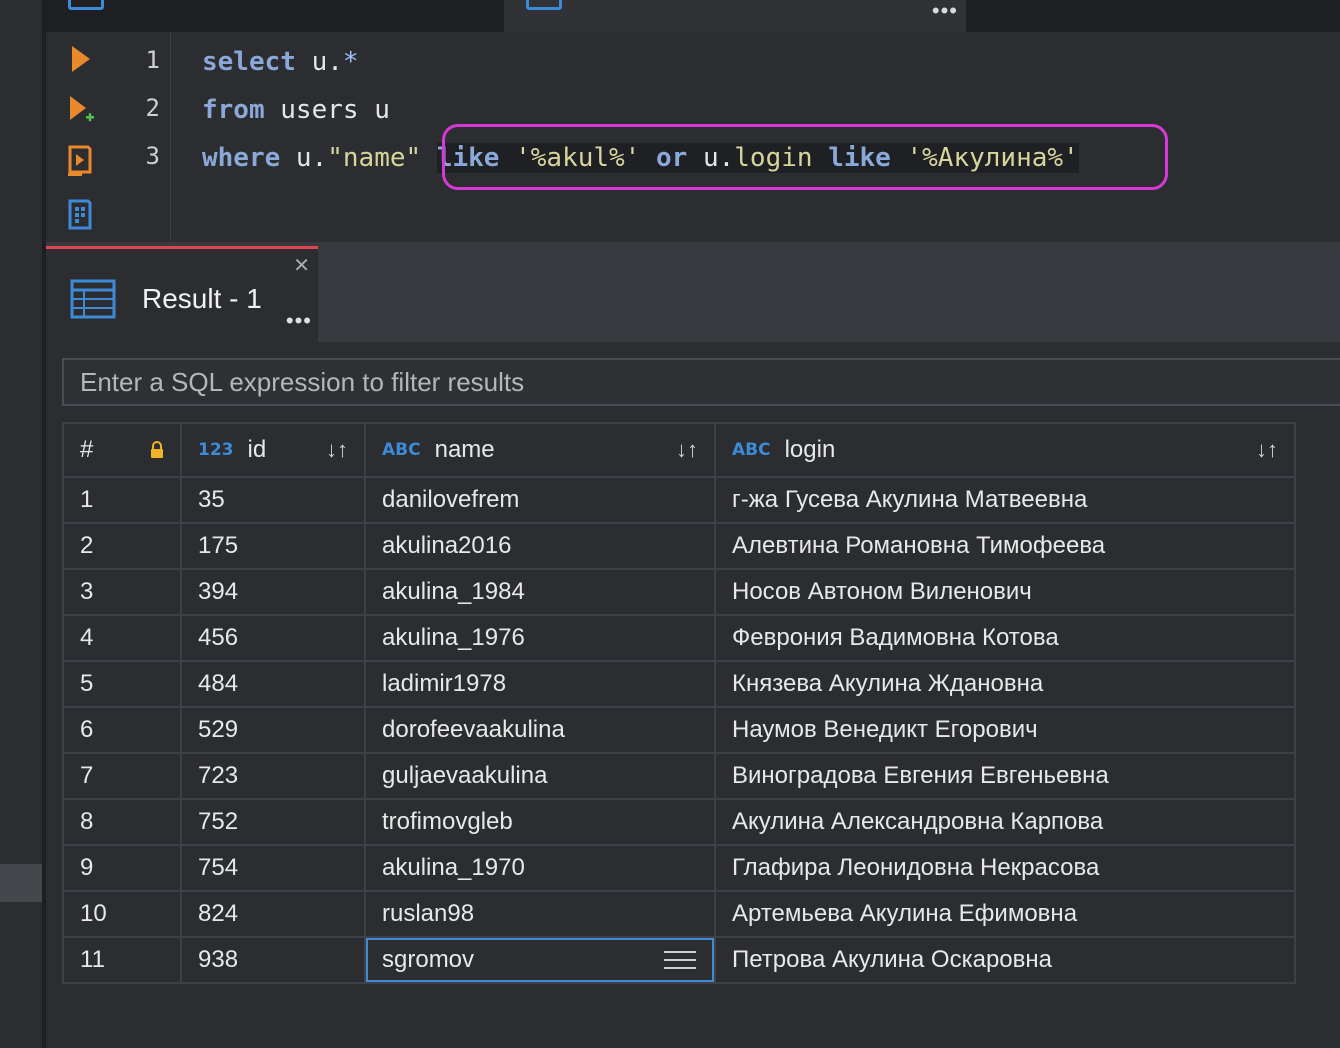 Image resolution: width=1340 pixels, height=1048 pixels. I want to click on table-cell: г-жа Гусева Акулина Матвеевна, so click(1005, 500).